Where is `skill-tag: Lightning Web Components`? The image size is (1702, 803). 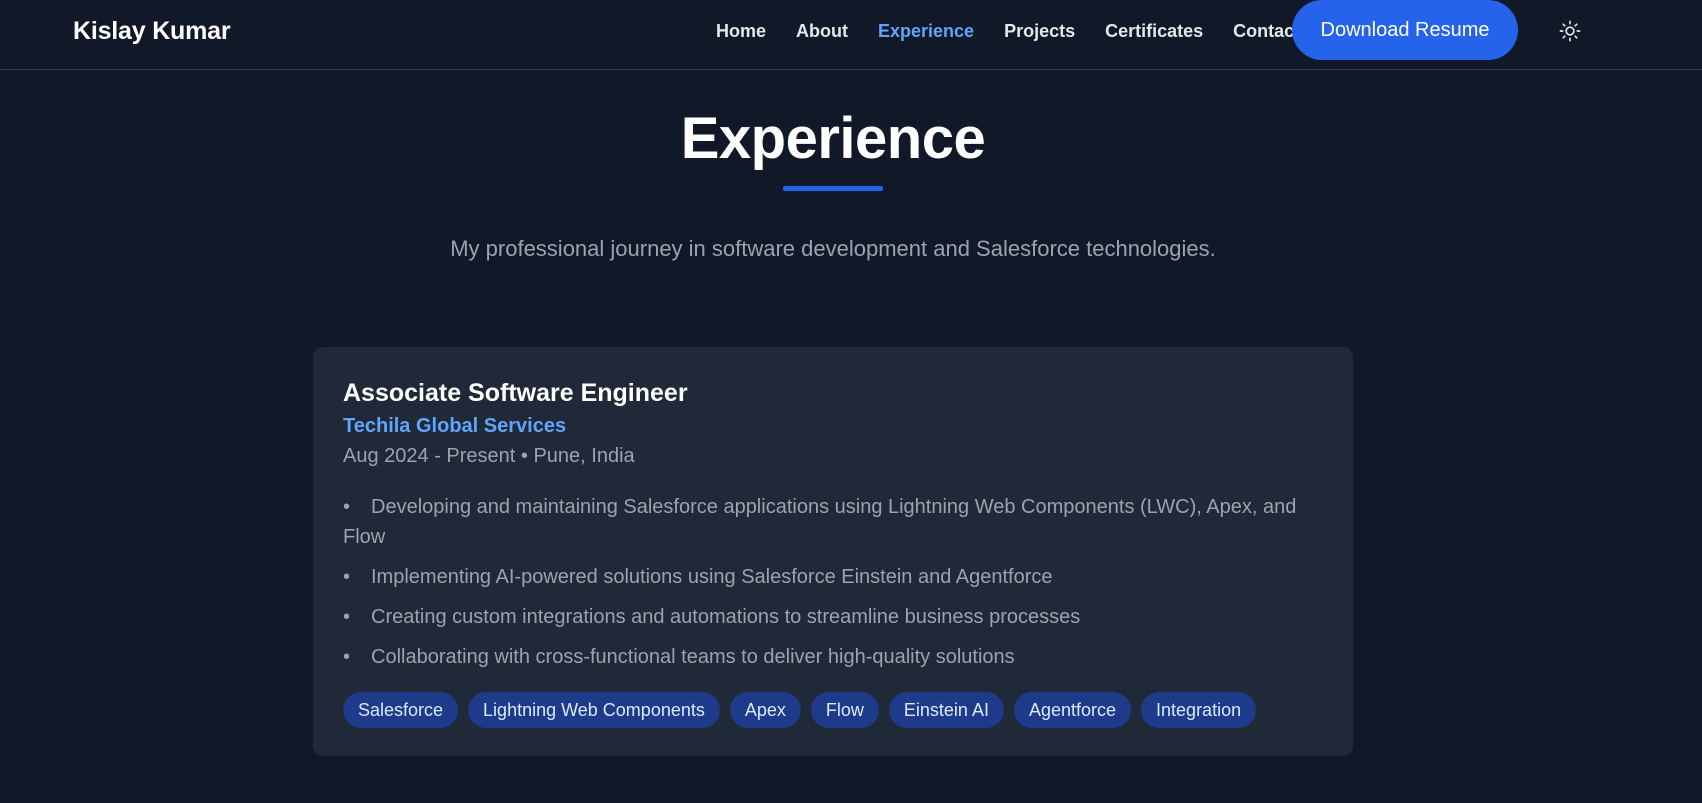
skill-tag: Lightning Web Components is located at coordinates (594, 710).